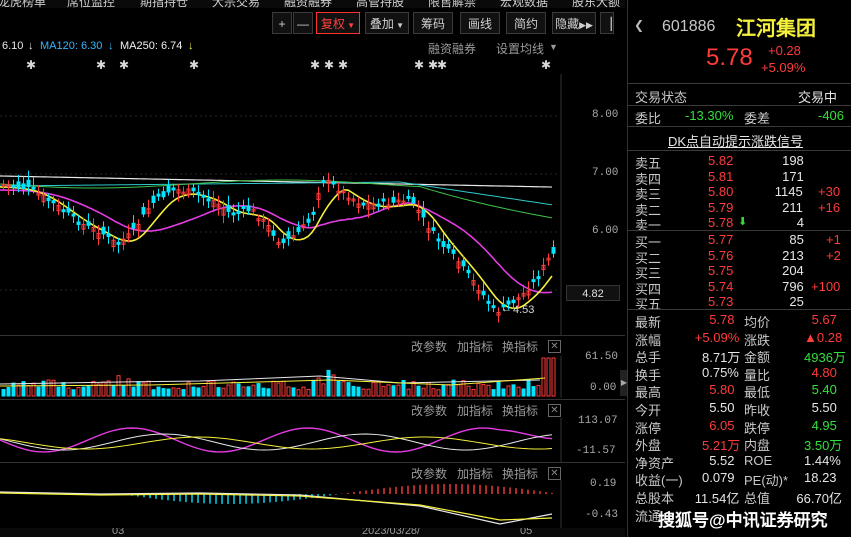 The image size is (851, 537). I want to click on stat-value: 5.80, so click(722, 390).